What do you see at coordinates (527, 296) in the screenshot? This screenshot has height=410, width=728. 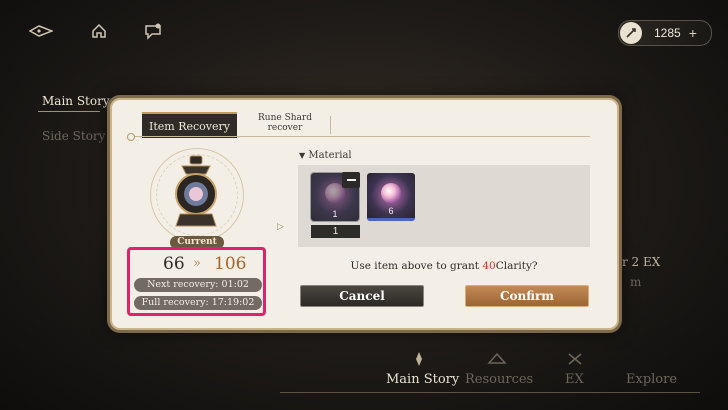 I see `confirm-button: Confirm` at bounding box center [527, 296].